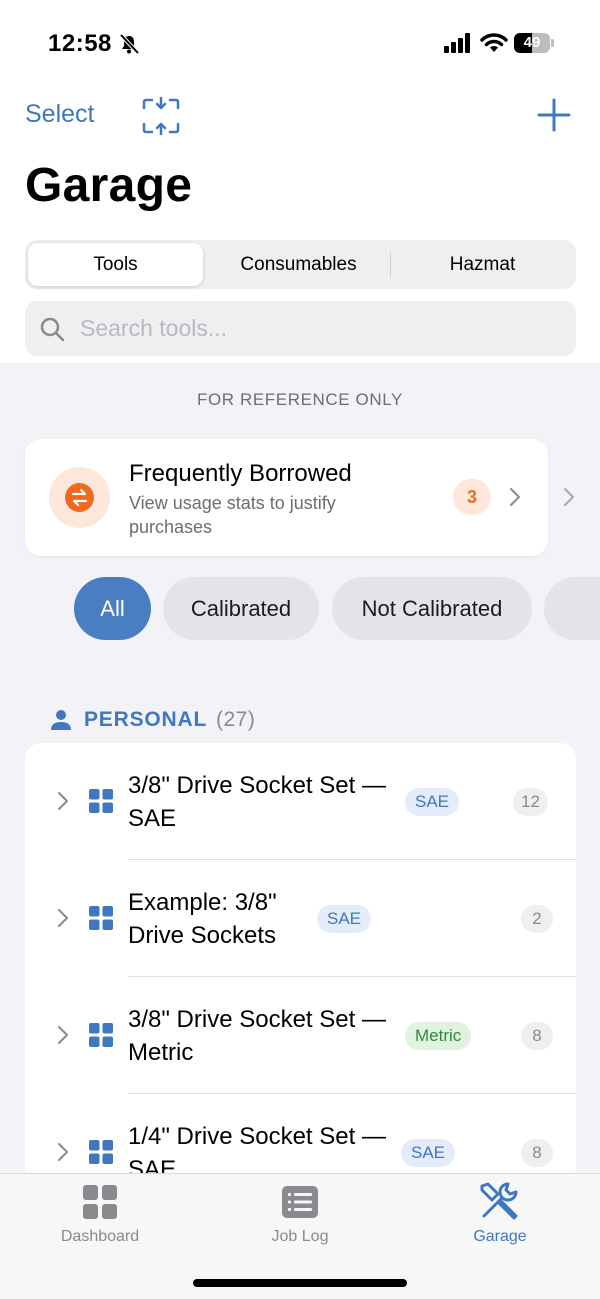 The width and height of the screenshot is (600, 1299). I want to click on tab-garage: Garage, so click(500, 1219).